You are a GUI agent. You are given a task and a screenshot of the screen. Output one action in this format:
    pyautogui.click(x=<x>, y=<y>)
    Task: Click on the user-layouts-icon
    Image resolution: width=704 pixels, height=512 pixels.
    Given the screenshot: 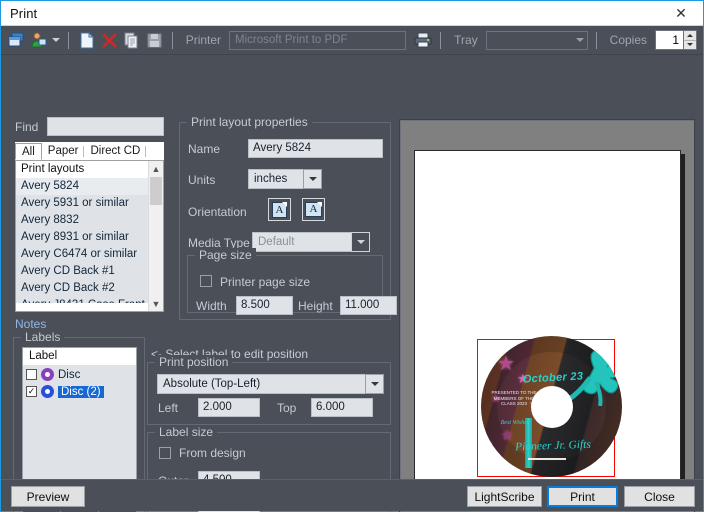 What is the action you would take?
    pyautogui.click(x=38, y=40)
    